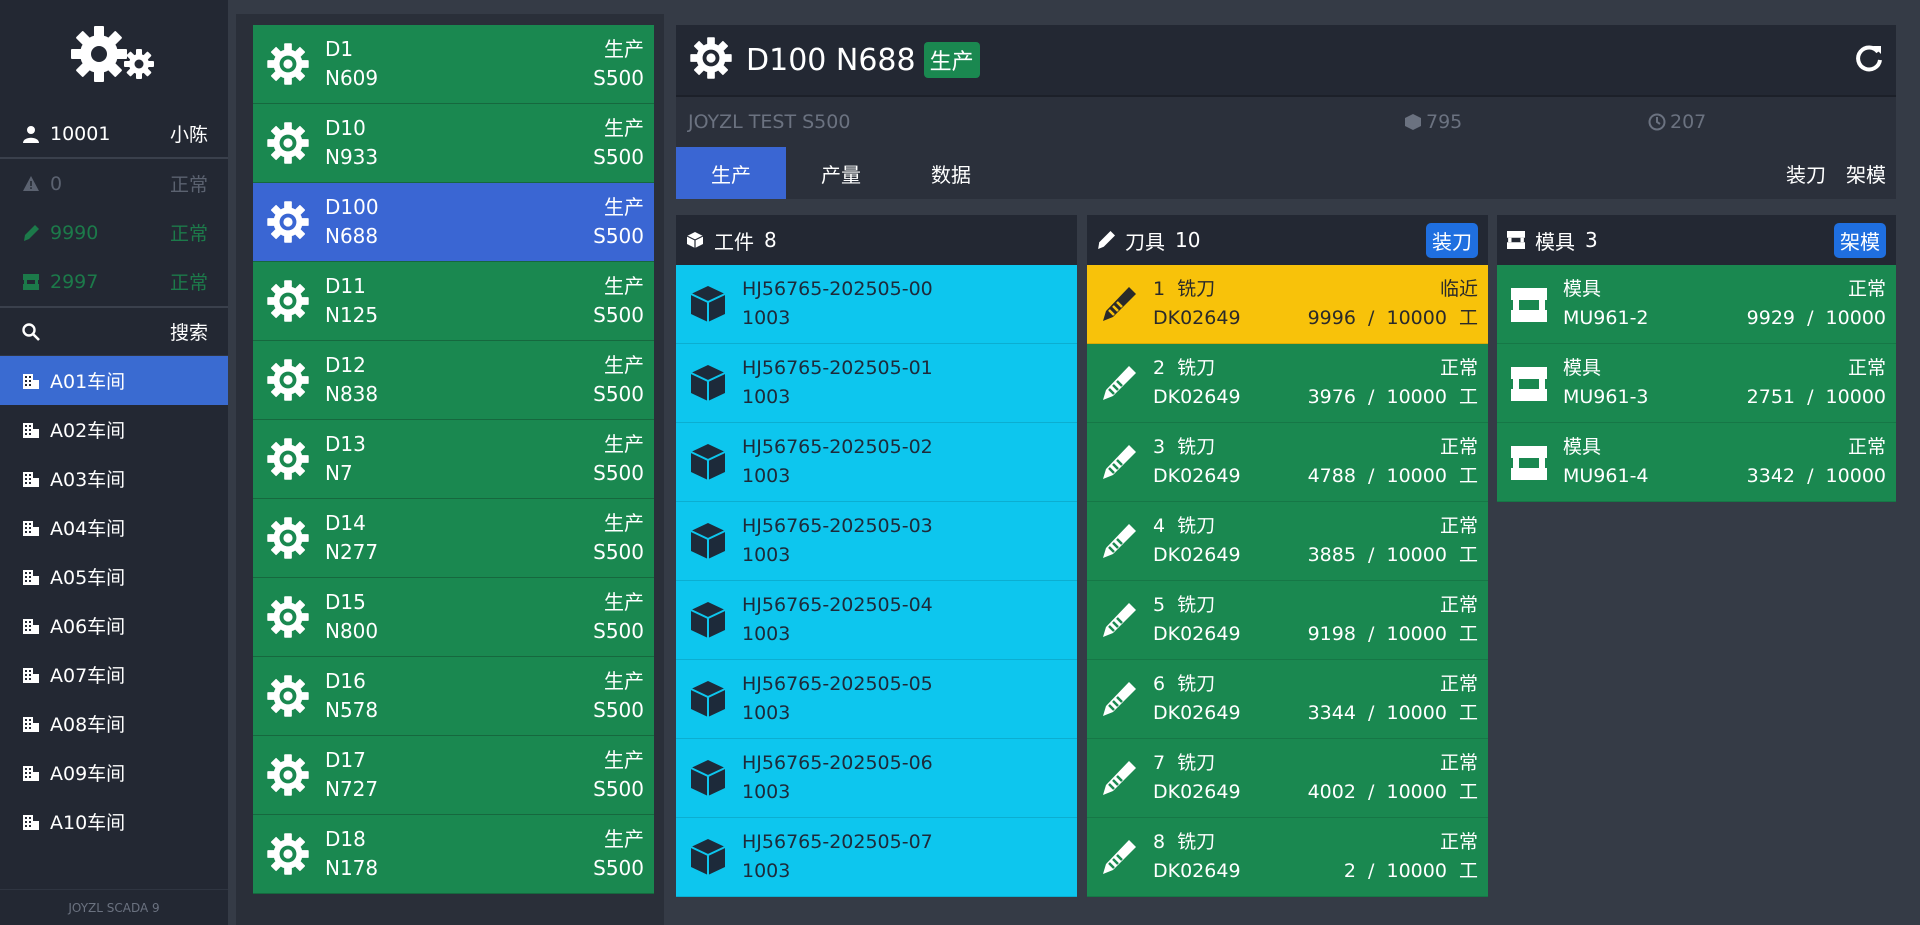 The width and height of the screenshot is (1920, 925). I want to click on machine-item: D15 N800 生产 S500, so click(453, 617).